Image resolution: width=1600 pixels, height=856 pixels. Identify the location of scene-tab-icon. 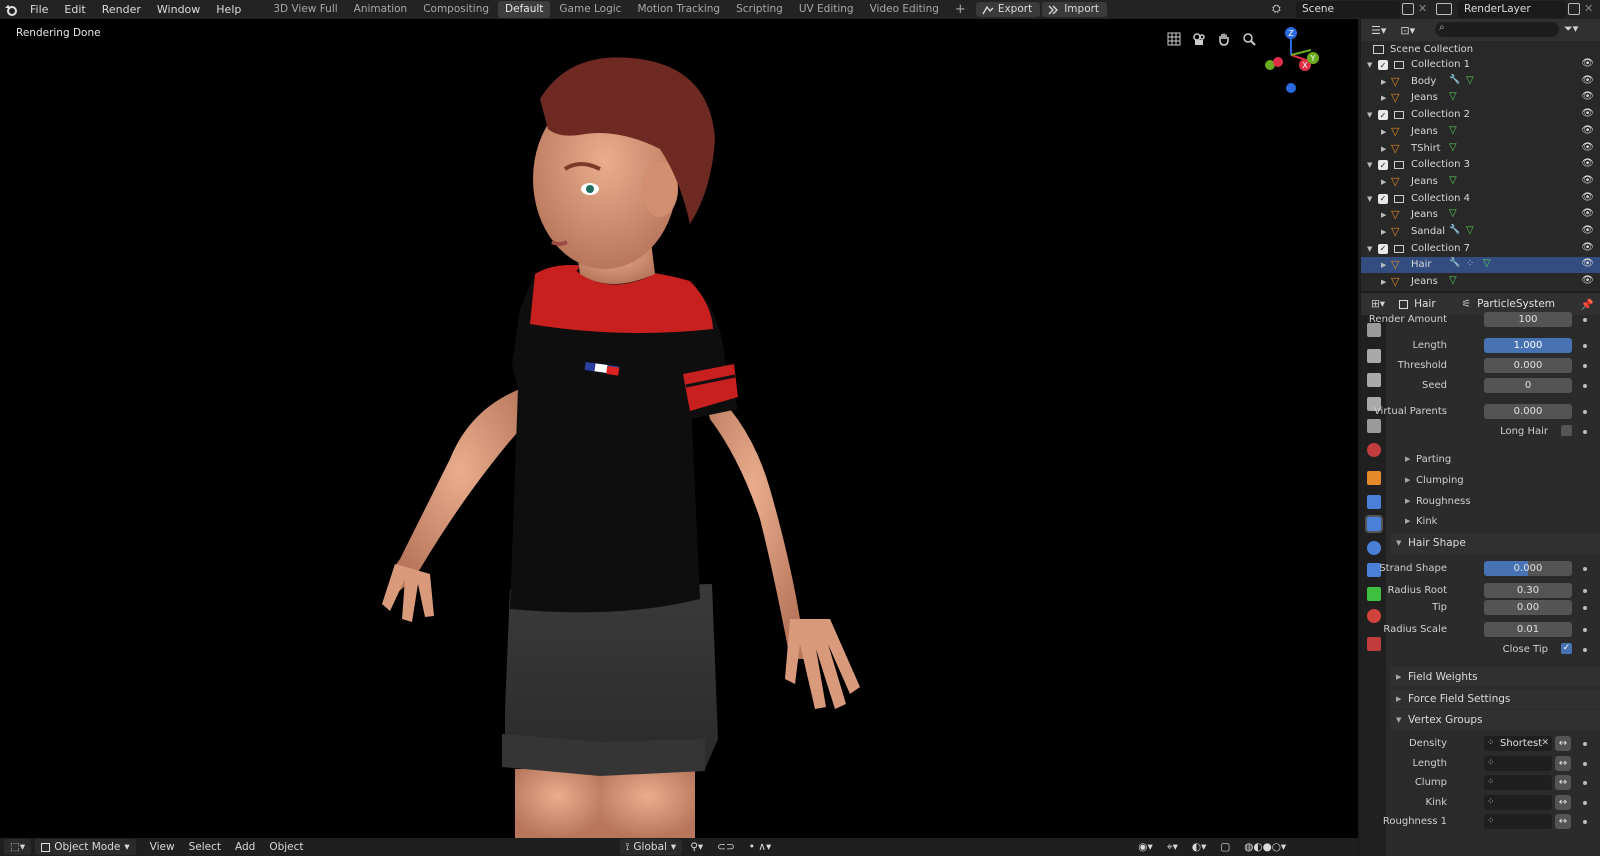
(1374, 426).